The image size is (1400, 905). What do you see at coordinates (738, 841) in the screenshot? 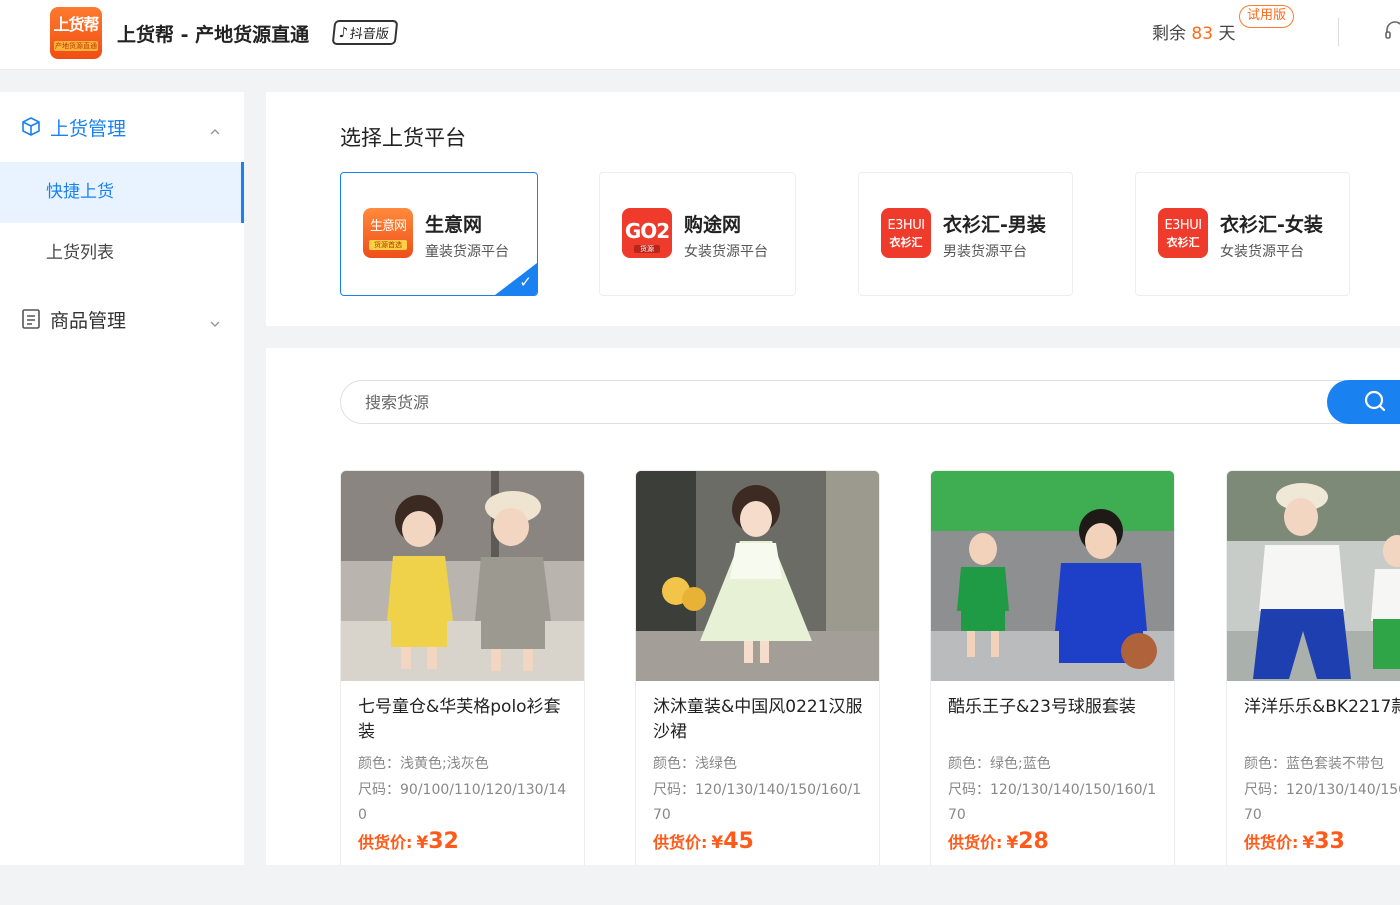
I see `price-value: 45` at bounding box center [738, 841].